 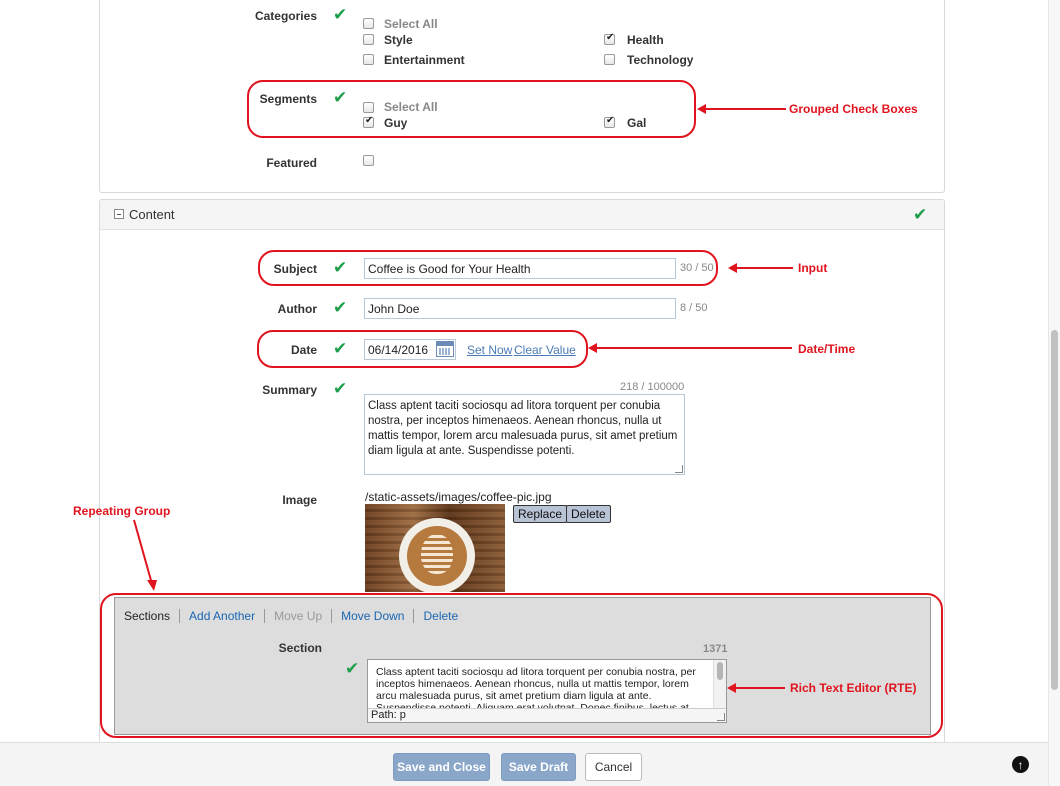 What do you see at coordinates (368, 23) in the screenshot?
I see `checkbox-select-all-categories` at bounding box center [368, 23].